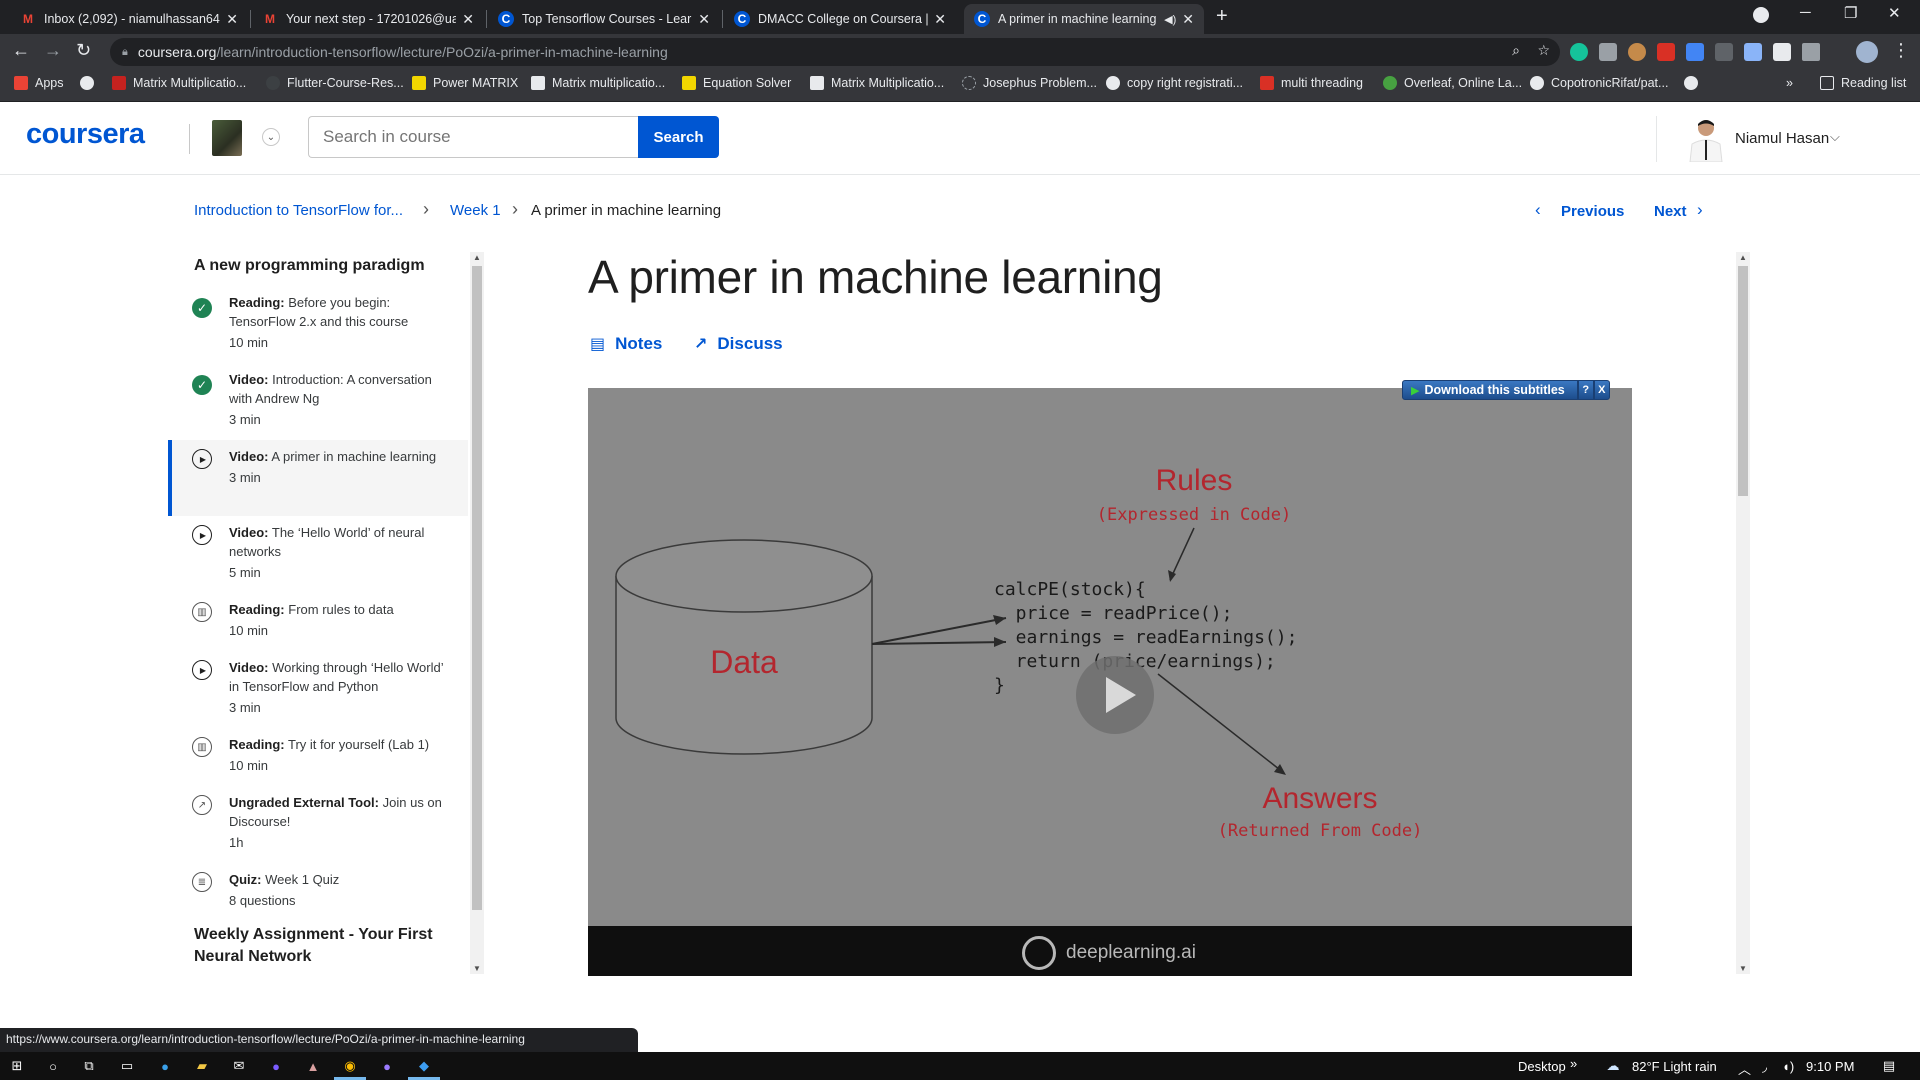 The image size is (1920, 1080). I want to click on pen-extension-icon, so click(1753, 52).